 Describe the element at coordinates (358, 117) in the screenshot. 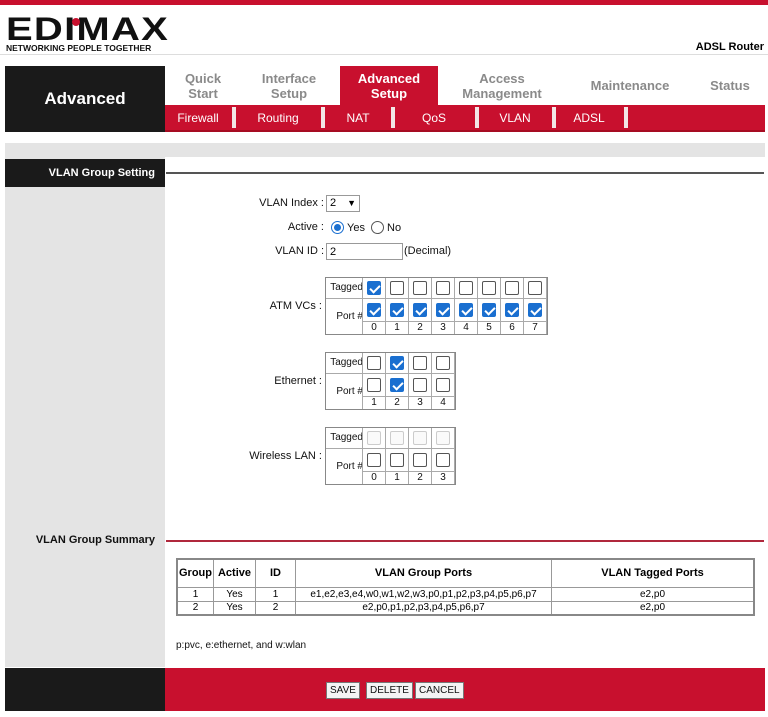

I see `subtab-nat: NAT` at that location.